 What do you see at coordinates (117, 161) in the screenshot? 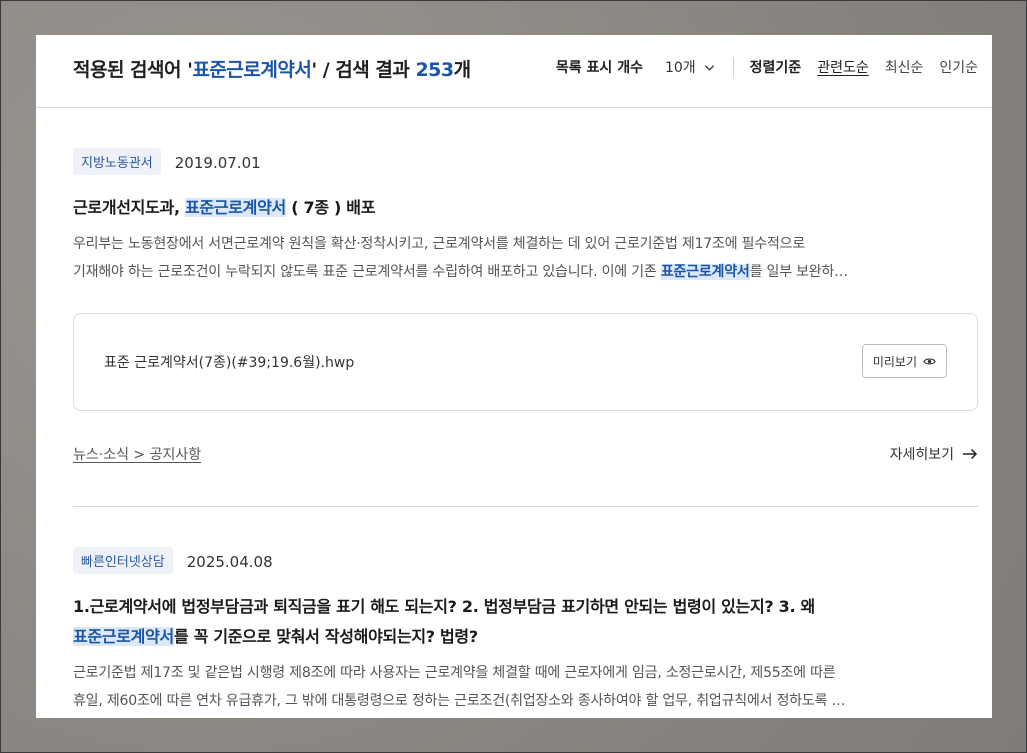
I see `category-badge: 지방노동관서` at bounding box center [117, 161].